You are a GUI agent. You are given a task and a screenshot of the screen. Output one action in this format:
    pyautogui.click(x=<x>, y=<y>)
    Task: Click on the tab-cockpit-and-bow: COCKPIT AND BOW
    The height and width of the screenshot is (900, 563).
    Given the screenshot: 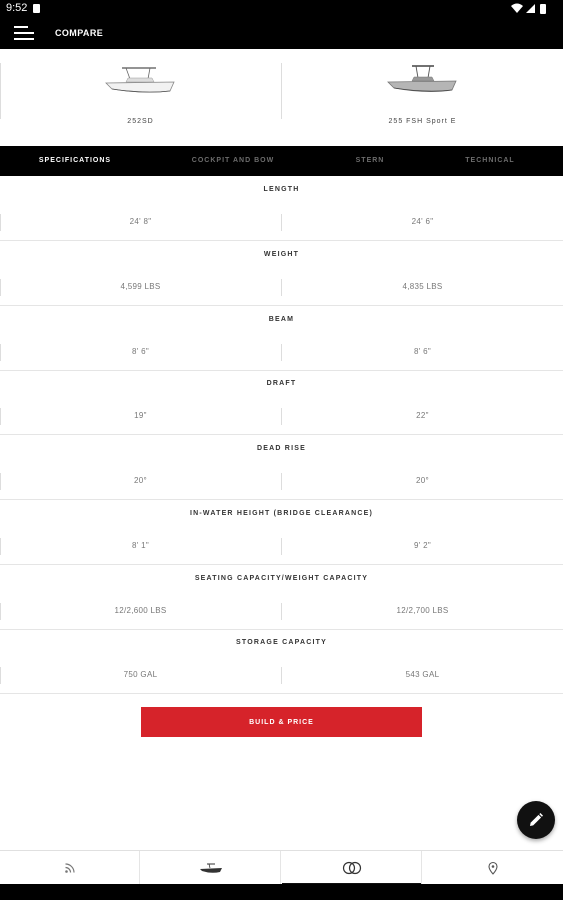 What is the action you would take?
    pyautogui.click(x=233, y=161)
    